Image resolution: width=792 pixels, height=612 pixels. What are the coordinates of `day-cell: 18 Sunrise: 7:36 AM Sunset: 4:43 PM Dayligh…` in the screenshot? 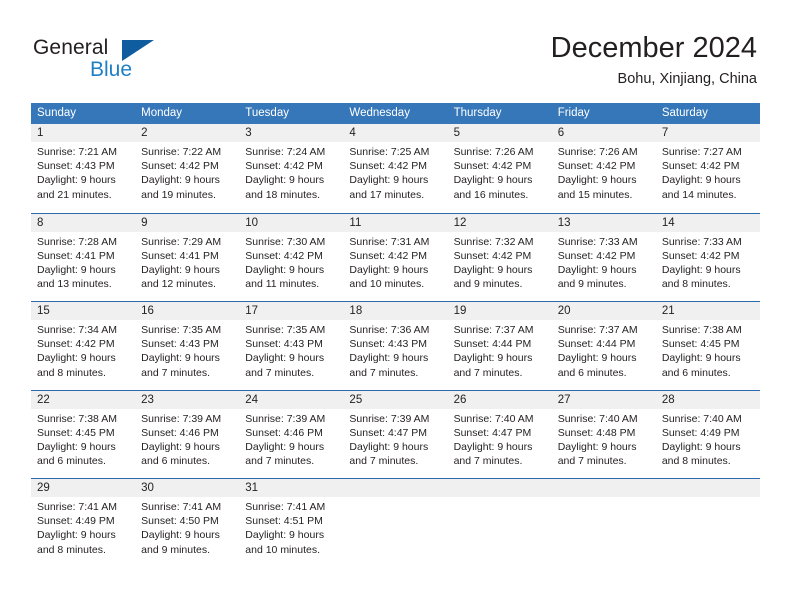 It's located at (395, 346).